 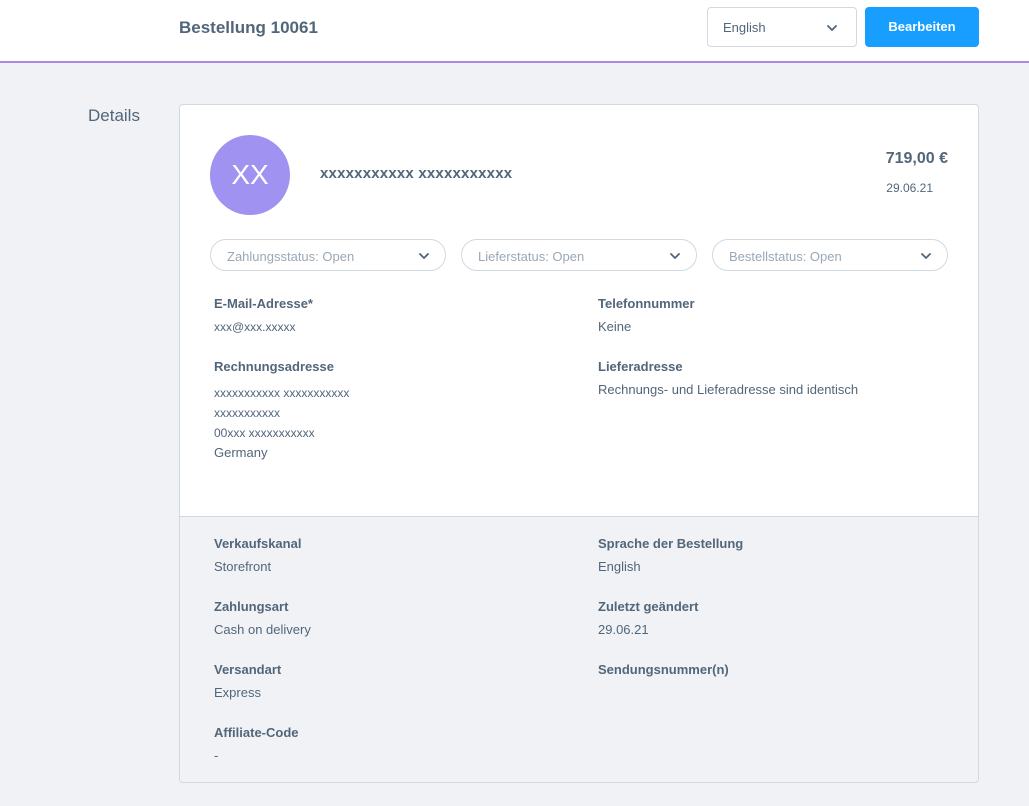 I want to click on shipping-method-label: Versandart, so click(x=248, y=669).